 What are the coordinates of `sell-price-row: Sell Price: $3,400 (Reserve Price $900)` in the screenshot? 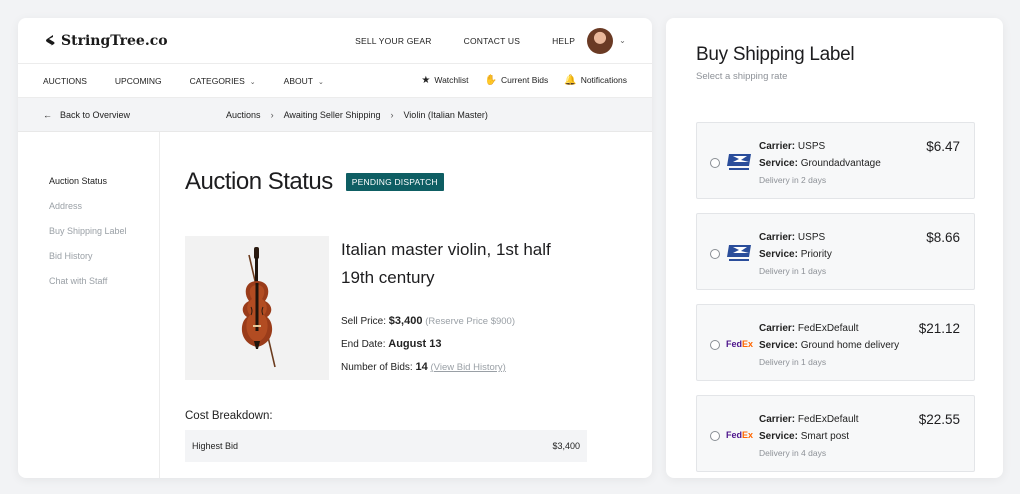 It's located at (456, 321).